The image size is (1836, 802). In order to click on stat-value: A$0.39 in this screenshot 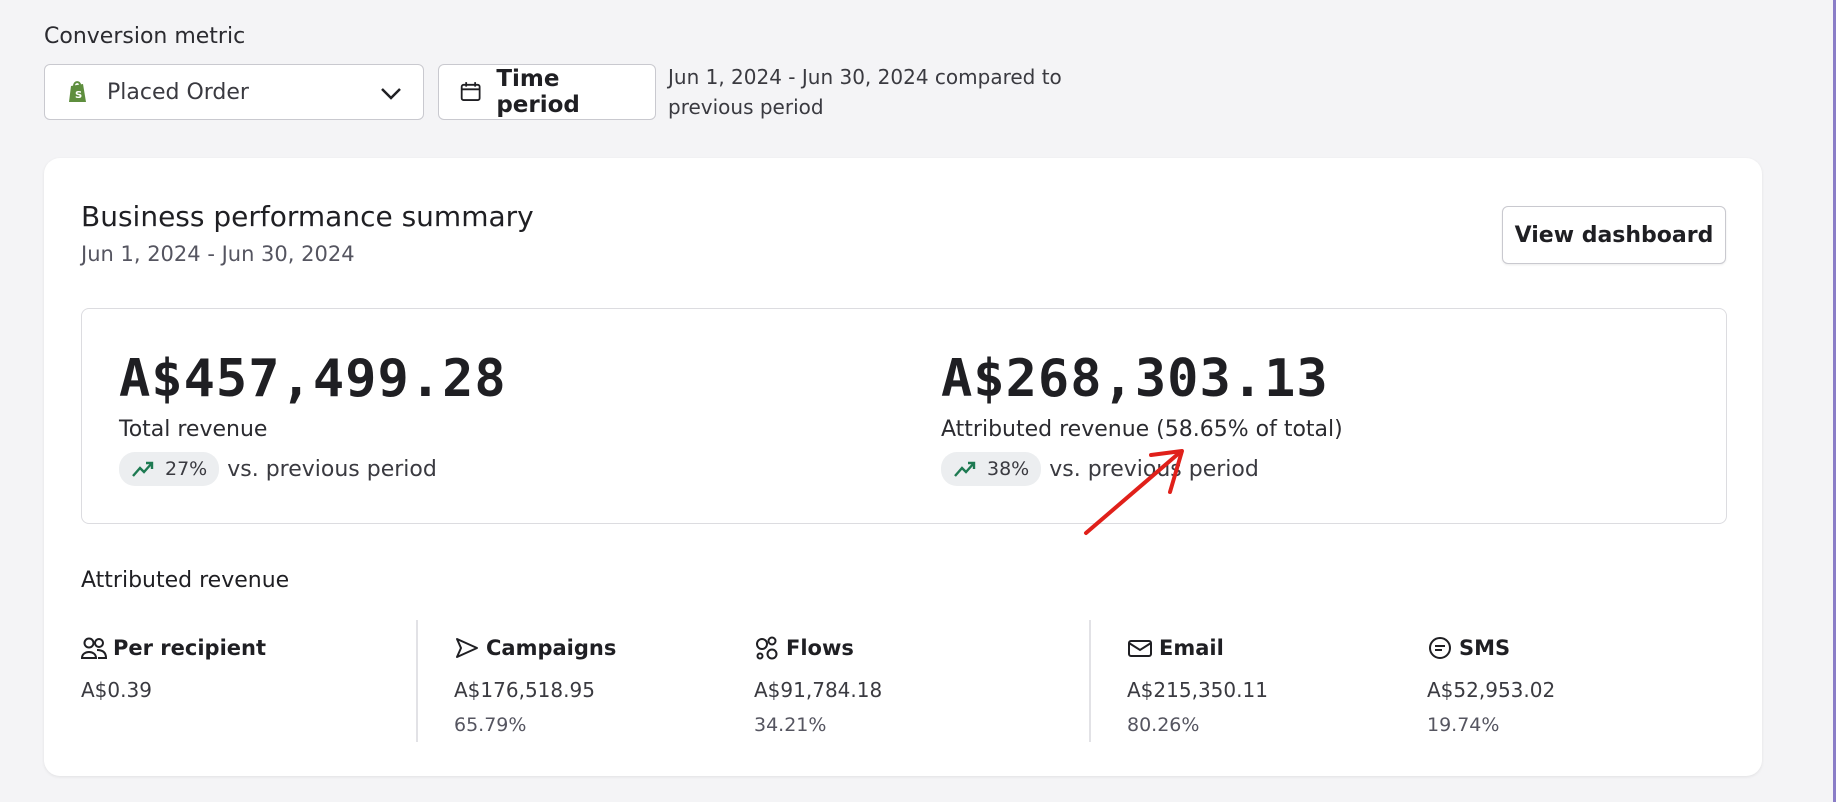, I will do `click(116, 690)`.